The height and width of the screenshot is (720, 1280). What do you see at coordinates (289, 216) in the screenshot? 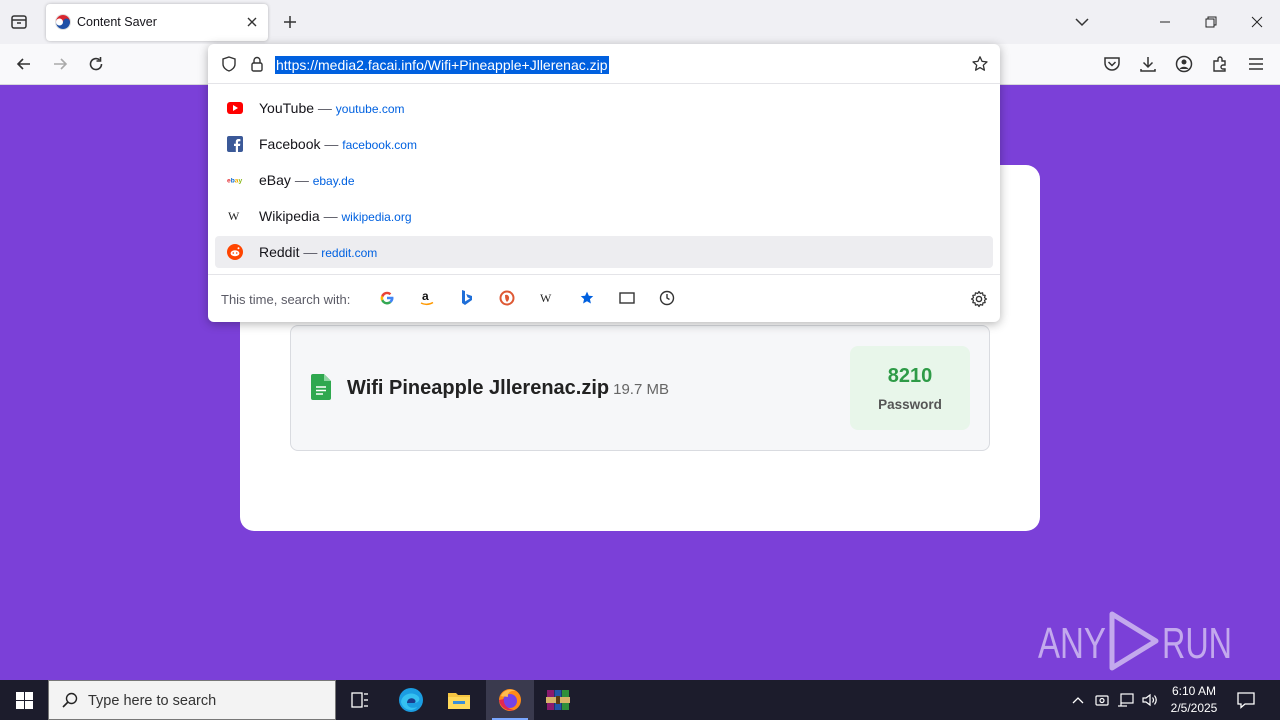
I see `suggestion-title: Wikipedia` at bounding box center [289, 216].